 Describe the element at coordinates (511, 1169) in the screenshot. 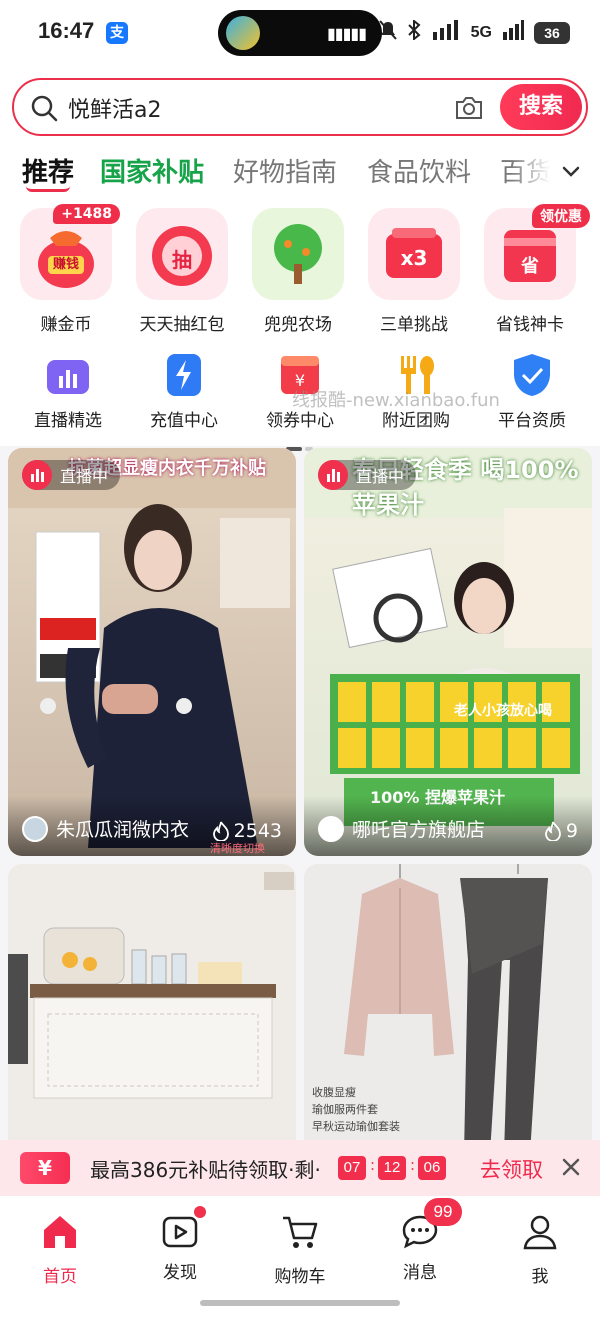

I see `claim-button: 去领取` at that location.